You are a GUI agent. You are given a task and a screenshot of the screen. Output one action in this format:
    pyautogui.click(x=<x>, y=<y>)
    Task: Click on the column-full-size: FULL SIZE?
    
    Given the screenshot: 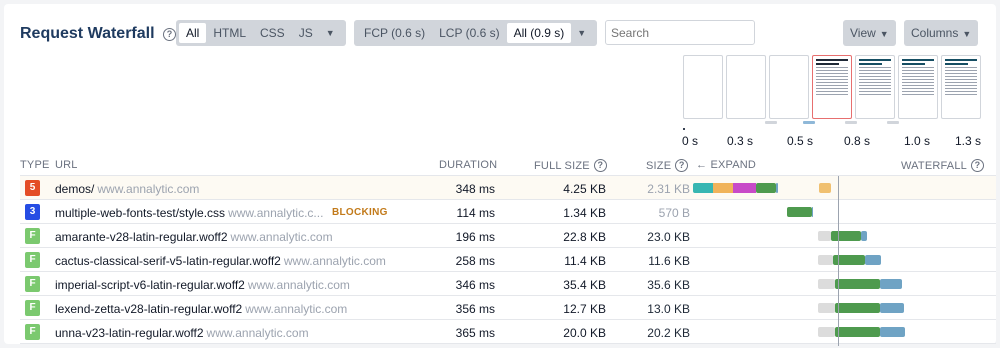 What is the action you would take?
    pyautogui.click(x=570, y=165)
    